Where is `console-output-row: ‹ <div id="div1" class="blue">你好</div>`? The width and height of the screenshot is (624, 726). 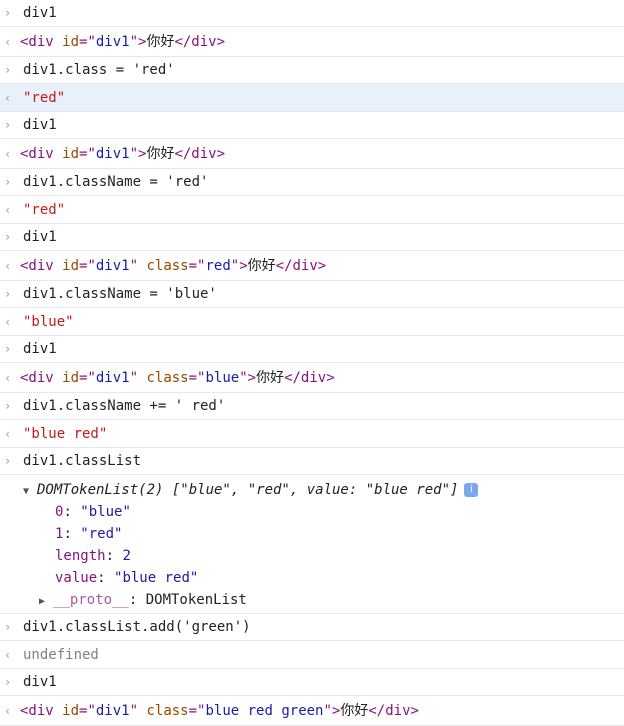 console-output-row: ‹ <div id="div1" class="blue">你好</div> is located at coordinates (312, 378).